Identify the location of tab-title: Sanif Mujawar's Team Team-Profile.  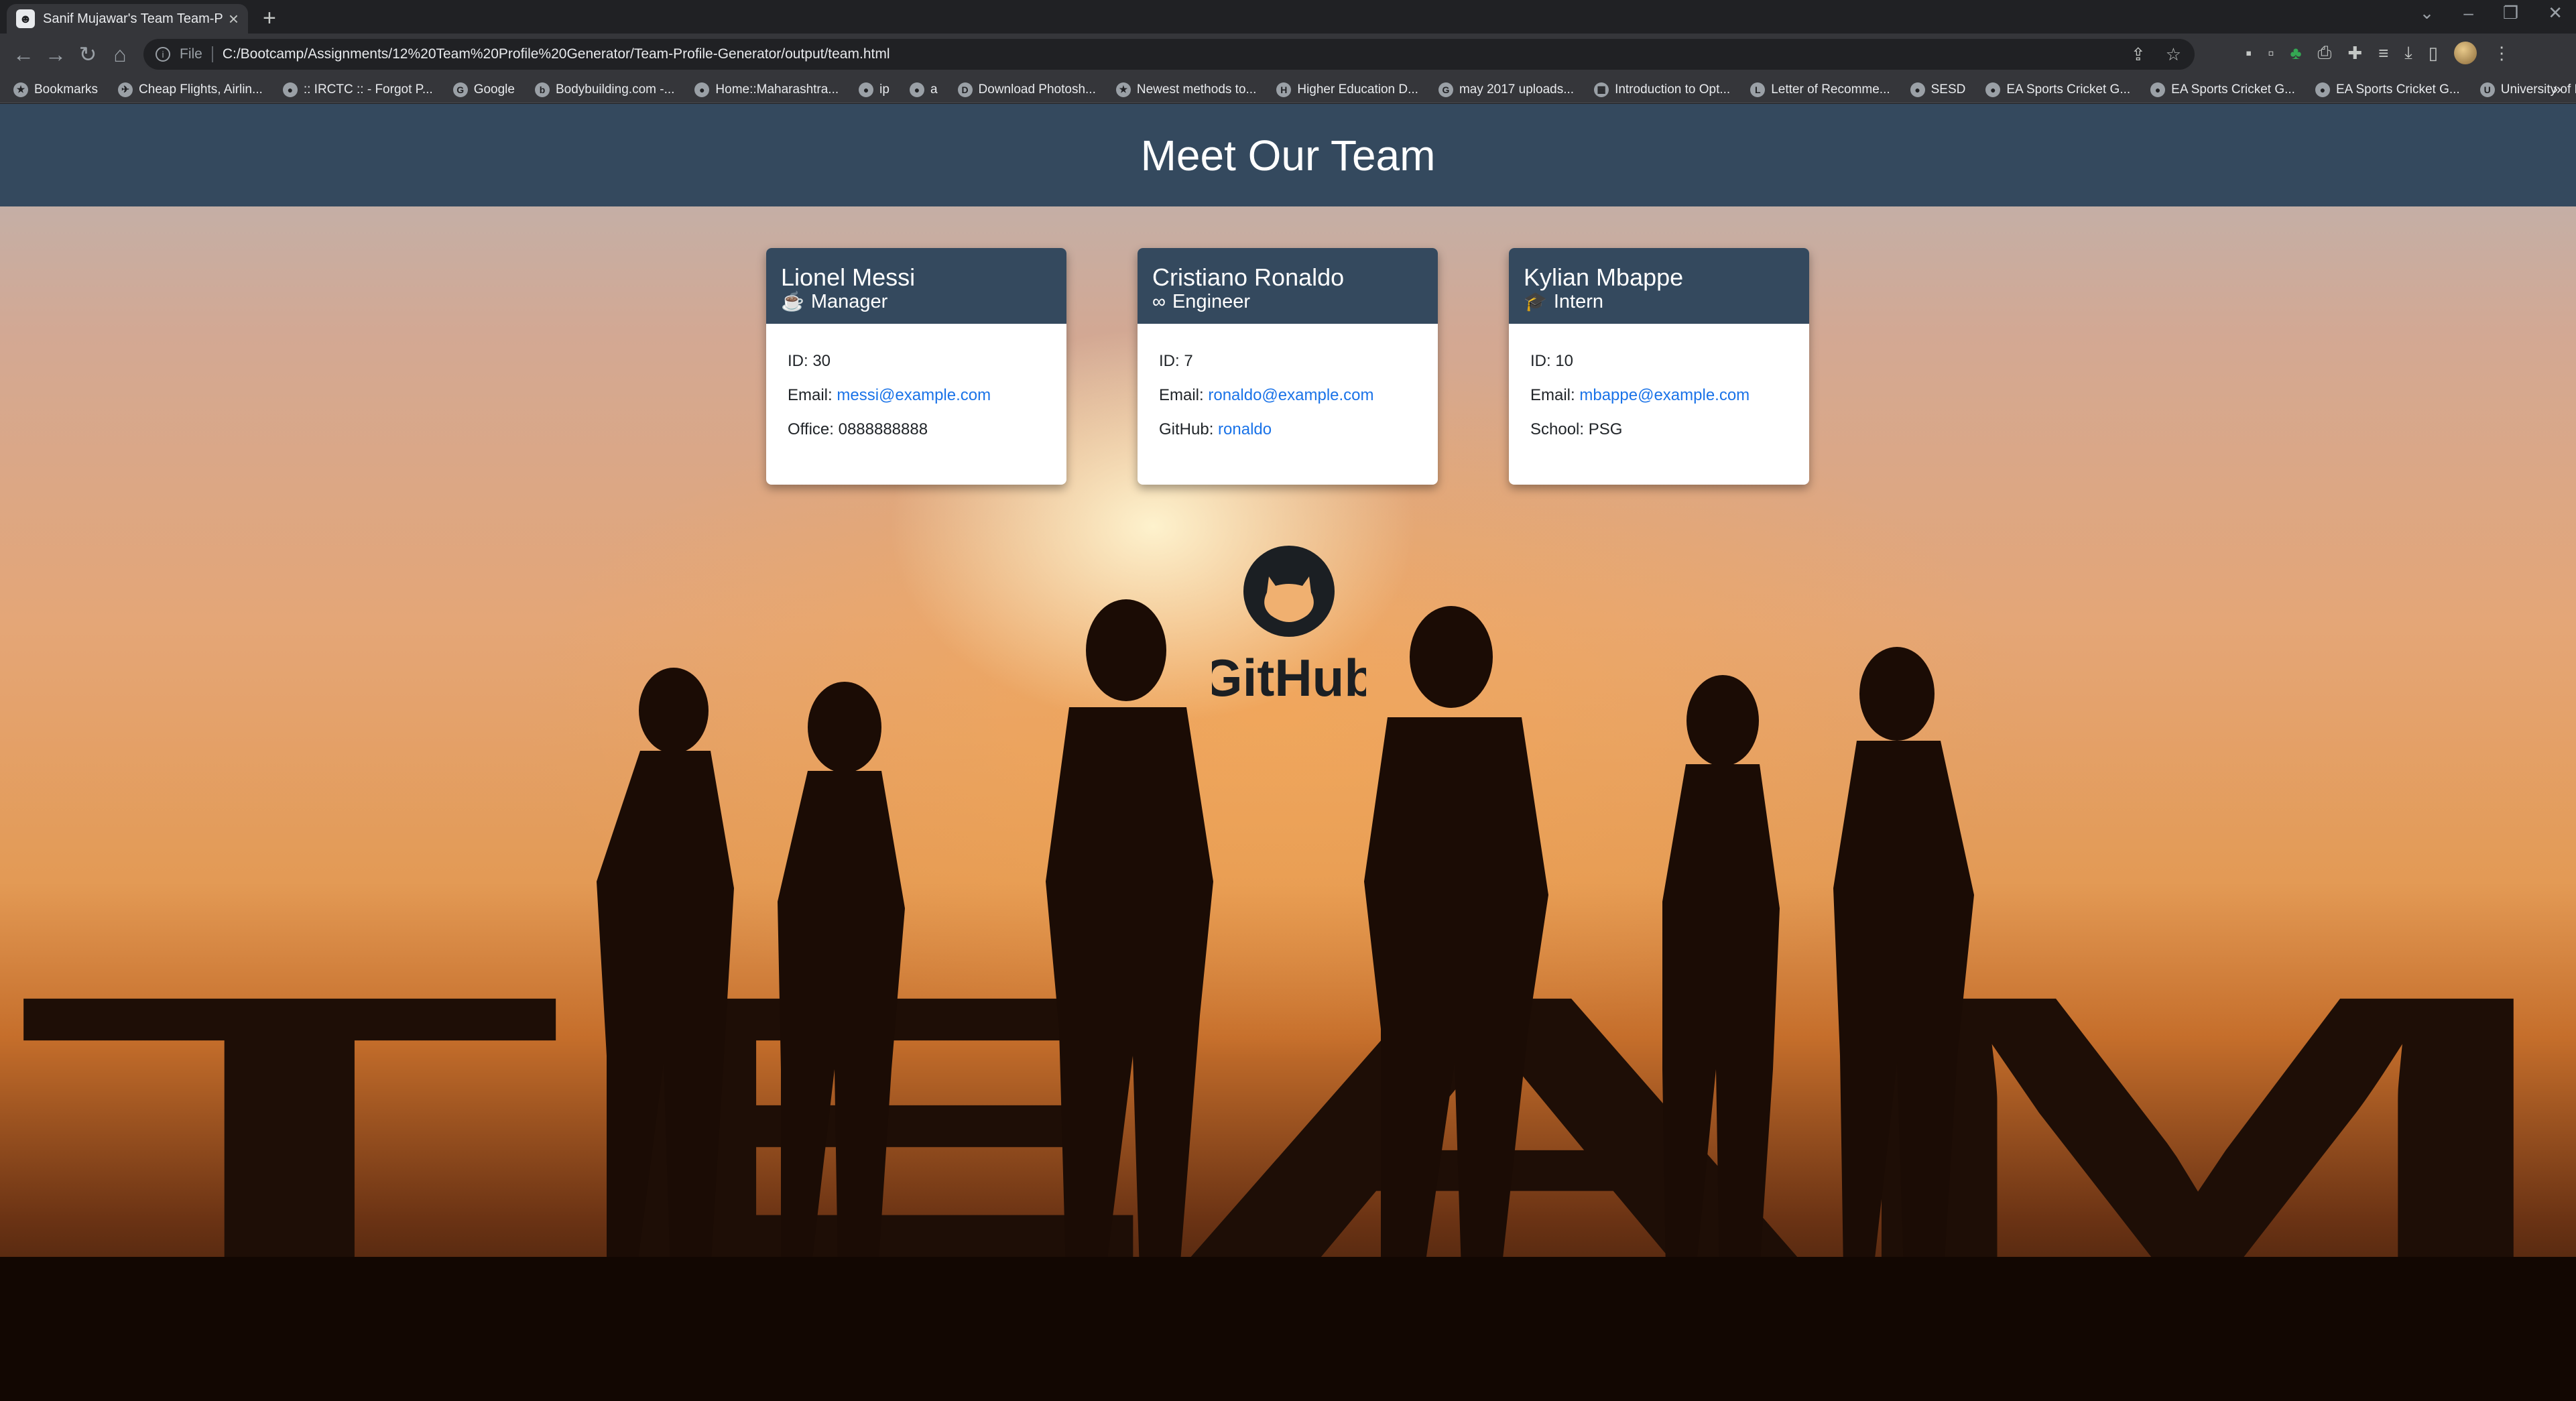
(133, 18).